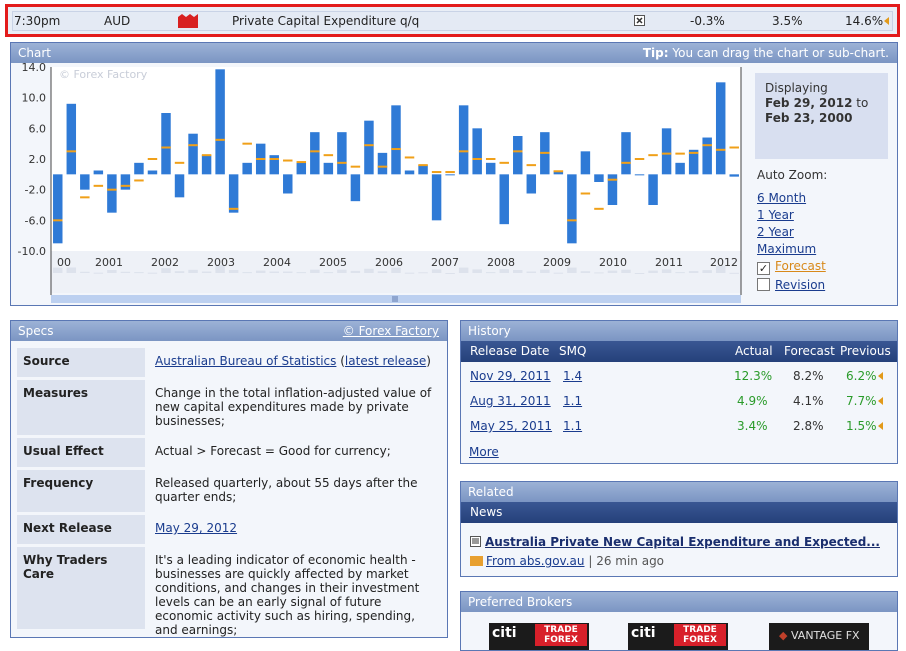 This screenshot has width=906, height=651. Describe the element at coordinates (34, 53) in the screenshot. I see `chart-title: Chart` at that location.